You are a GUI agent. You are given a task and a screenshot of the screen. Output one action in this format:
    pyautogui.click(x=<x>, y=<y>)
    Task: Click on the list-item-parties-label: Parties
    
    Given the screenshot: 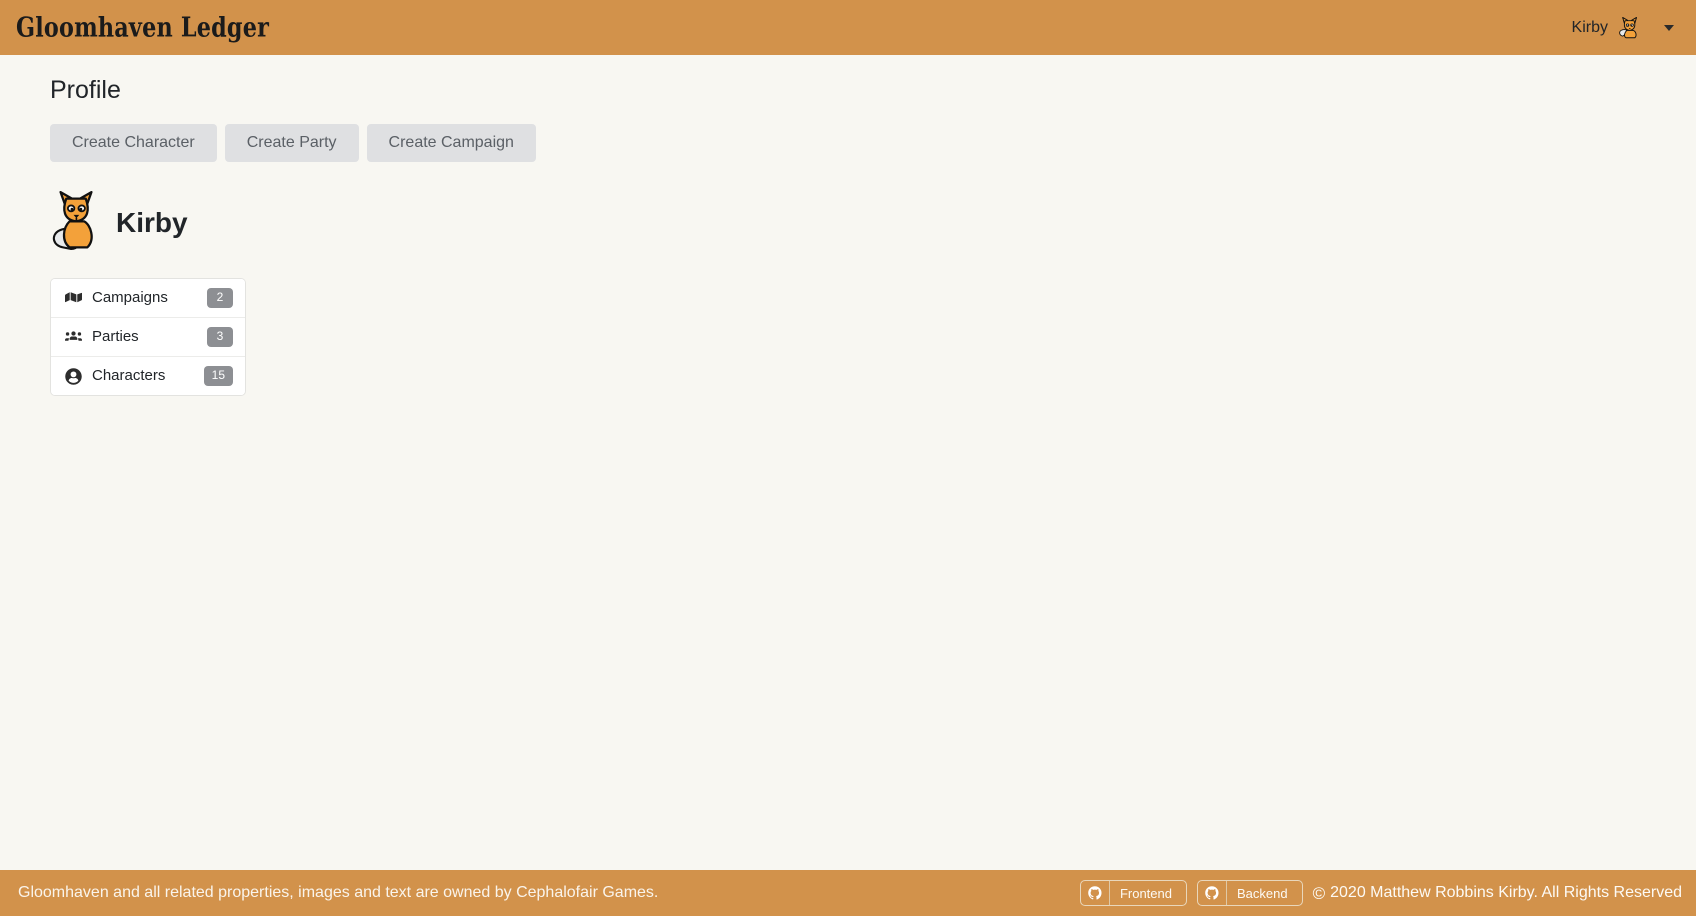 What is the action you would take?
    pyautogui.click(x=115, y=336)
    